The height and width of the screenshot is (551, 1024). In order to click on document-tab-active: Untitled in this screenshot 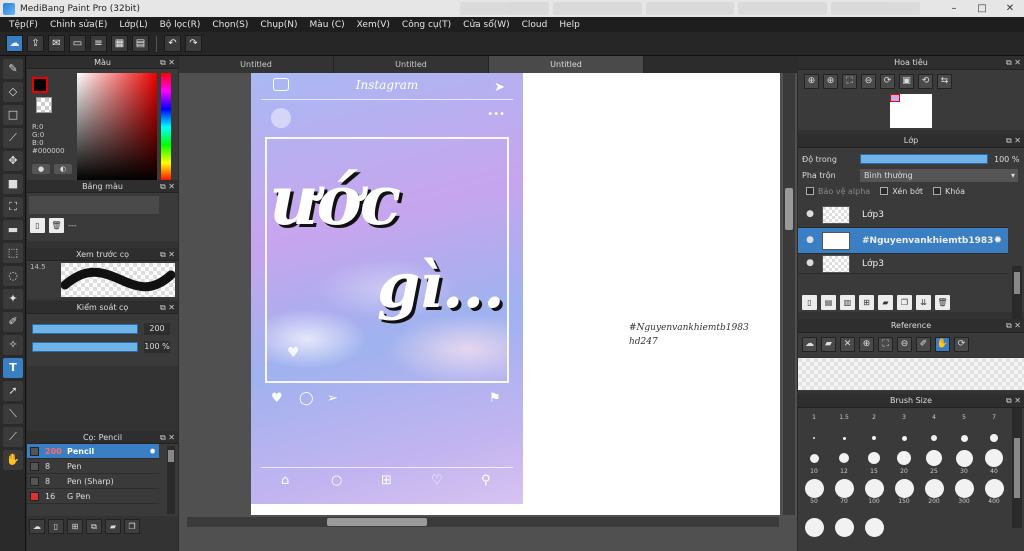, I will do `click(566, 64)`.